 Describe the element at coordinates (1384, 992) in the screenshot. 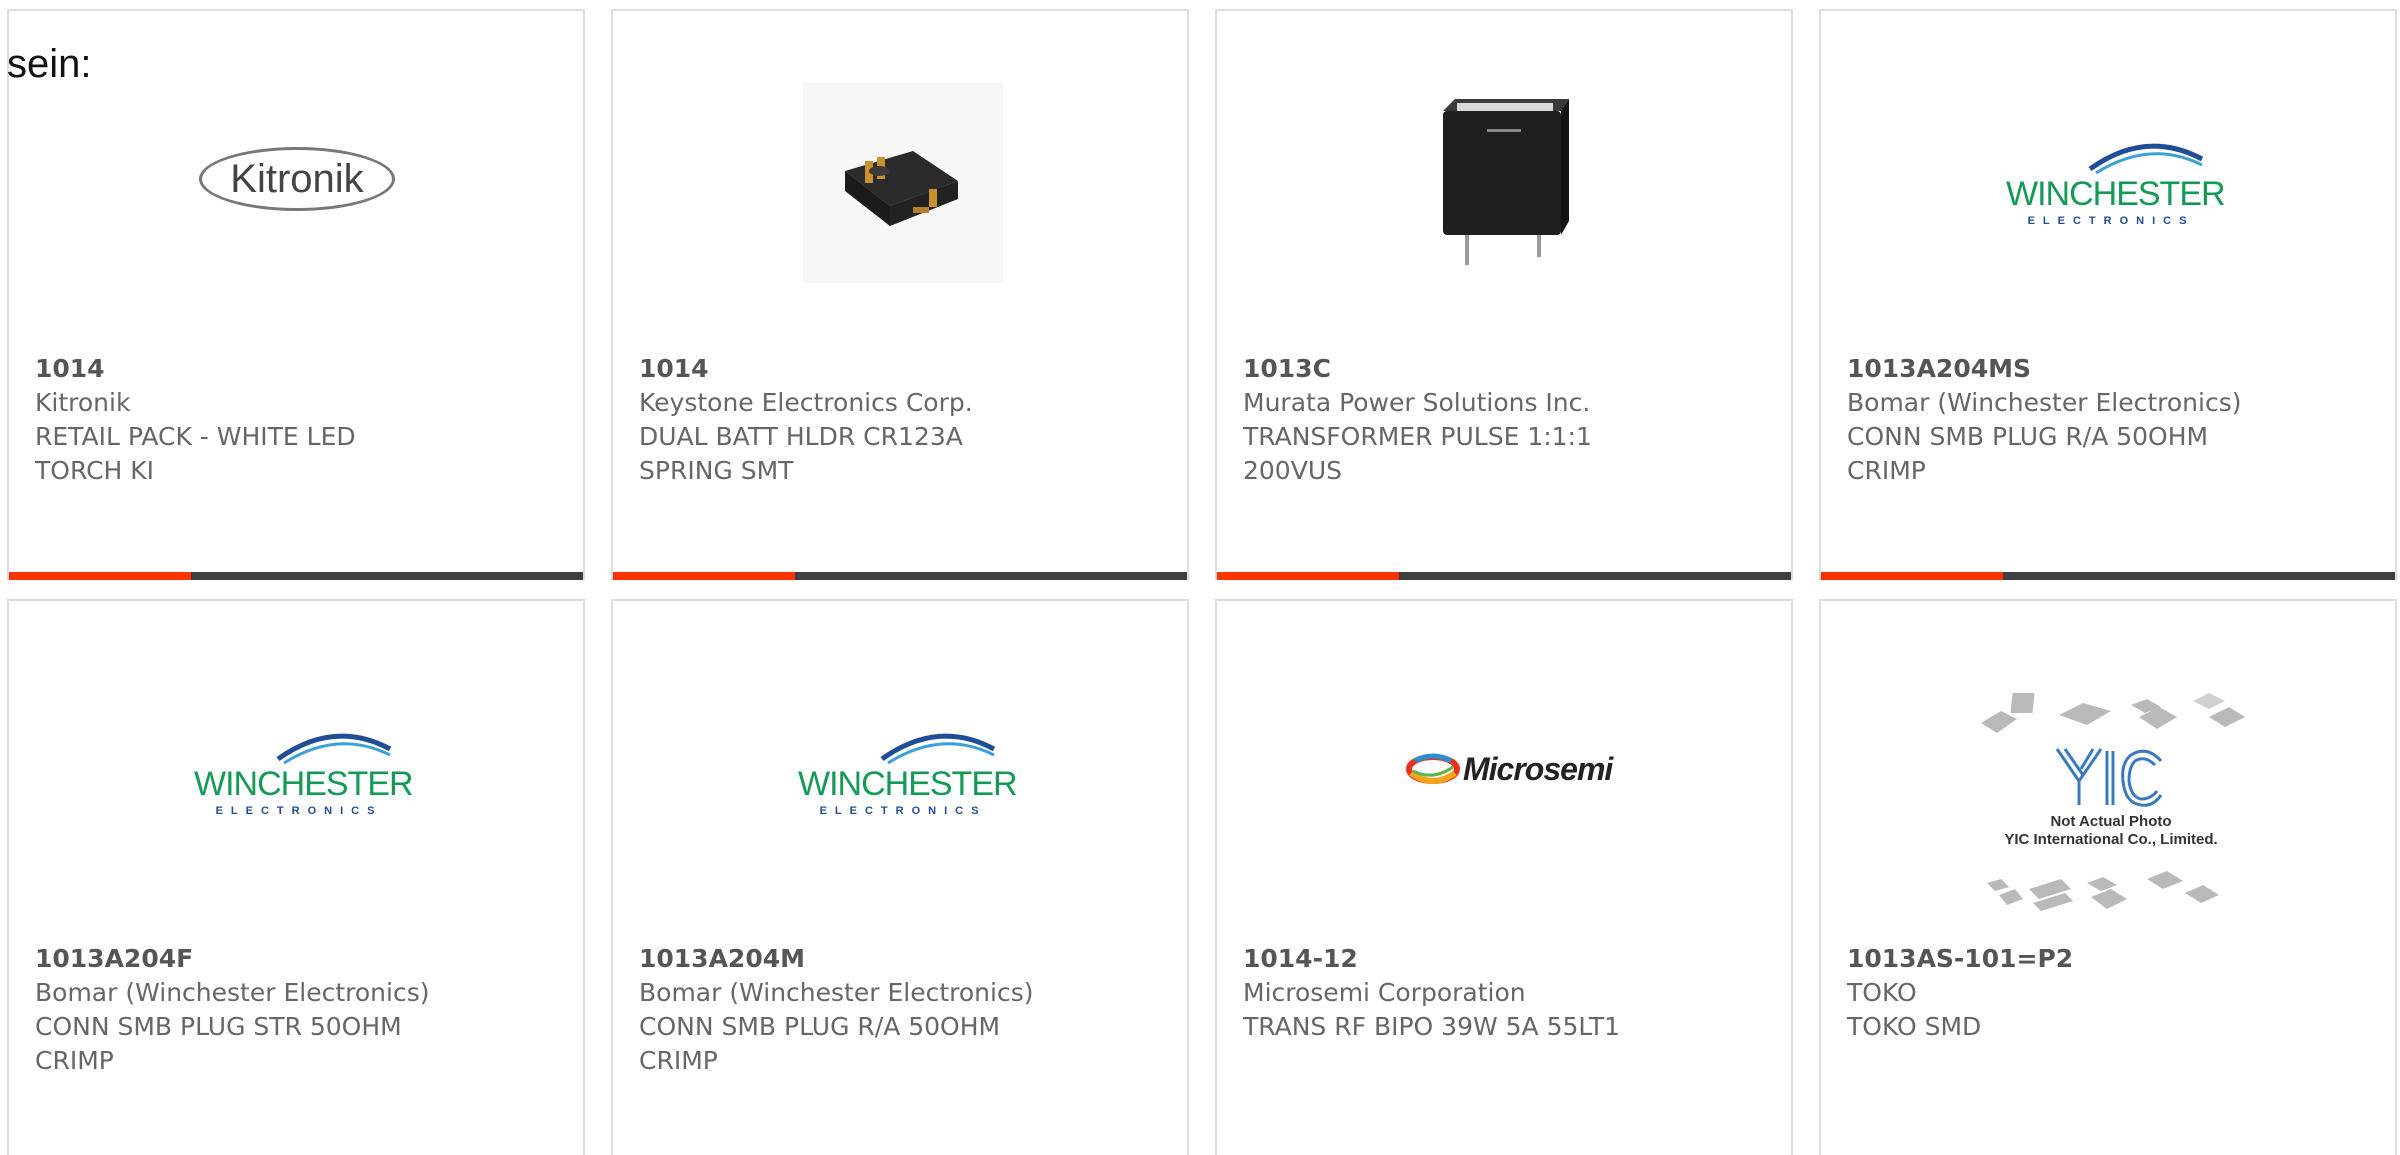

I see `manufacturer: Microsemi Corporation` at that location.